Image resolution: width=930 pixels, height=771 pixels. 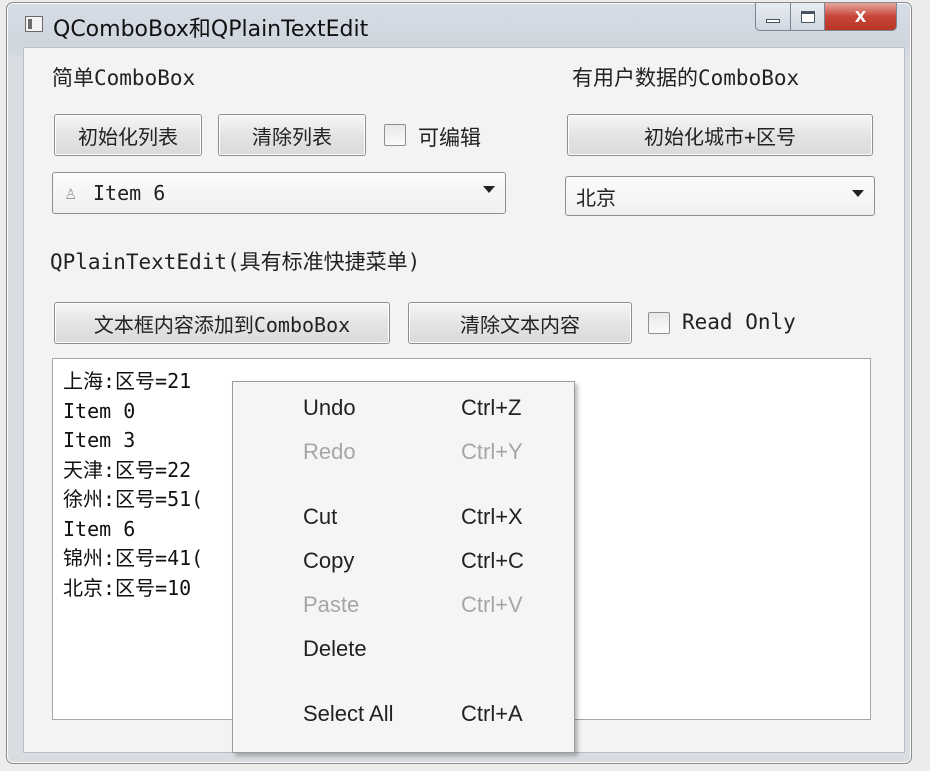 I want to click on text-line: 锦州:区号=41(, so click(x=133, y=558).